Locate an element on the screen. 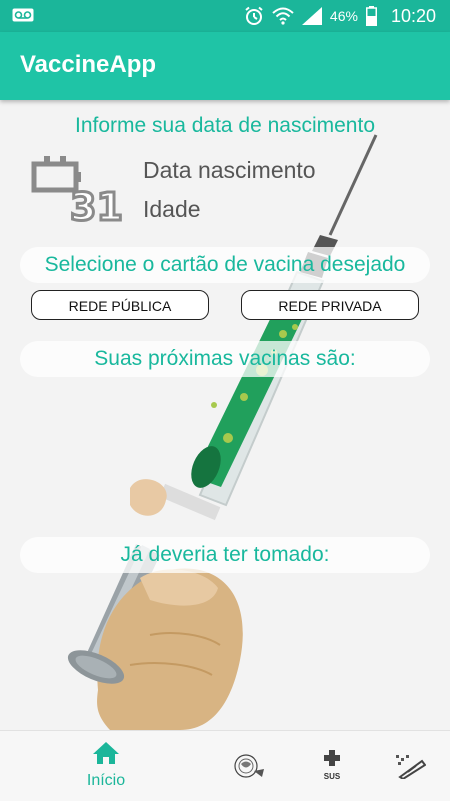  birth-date-field: Data nascimento is located at coordinates (229, 170).